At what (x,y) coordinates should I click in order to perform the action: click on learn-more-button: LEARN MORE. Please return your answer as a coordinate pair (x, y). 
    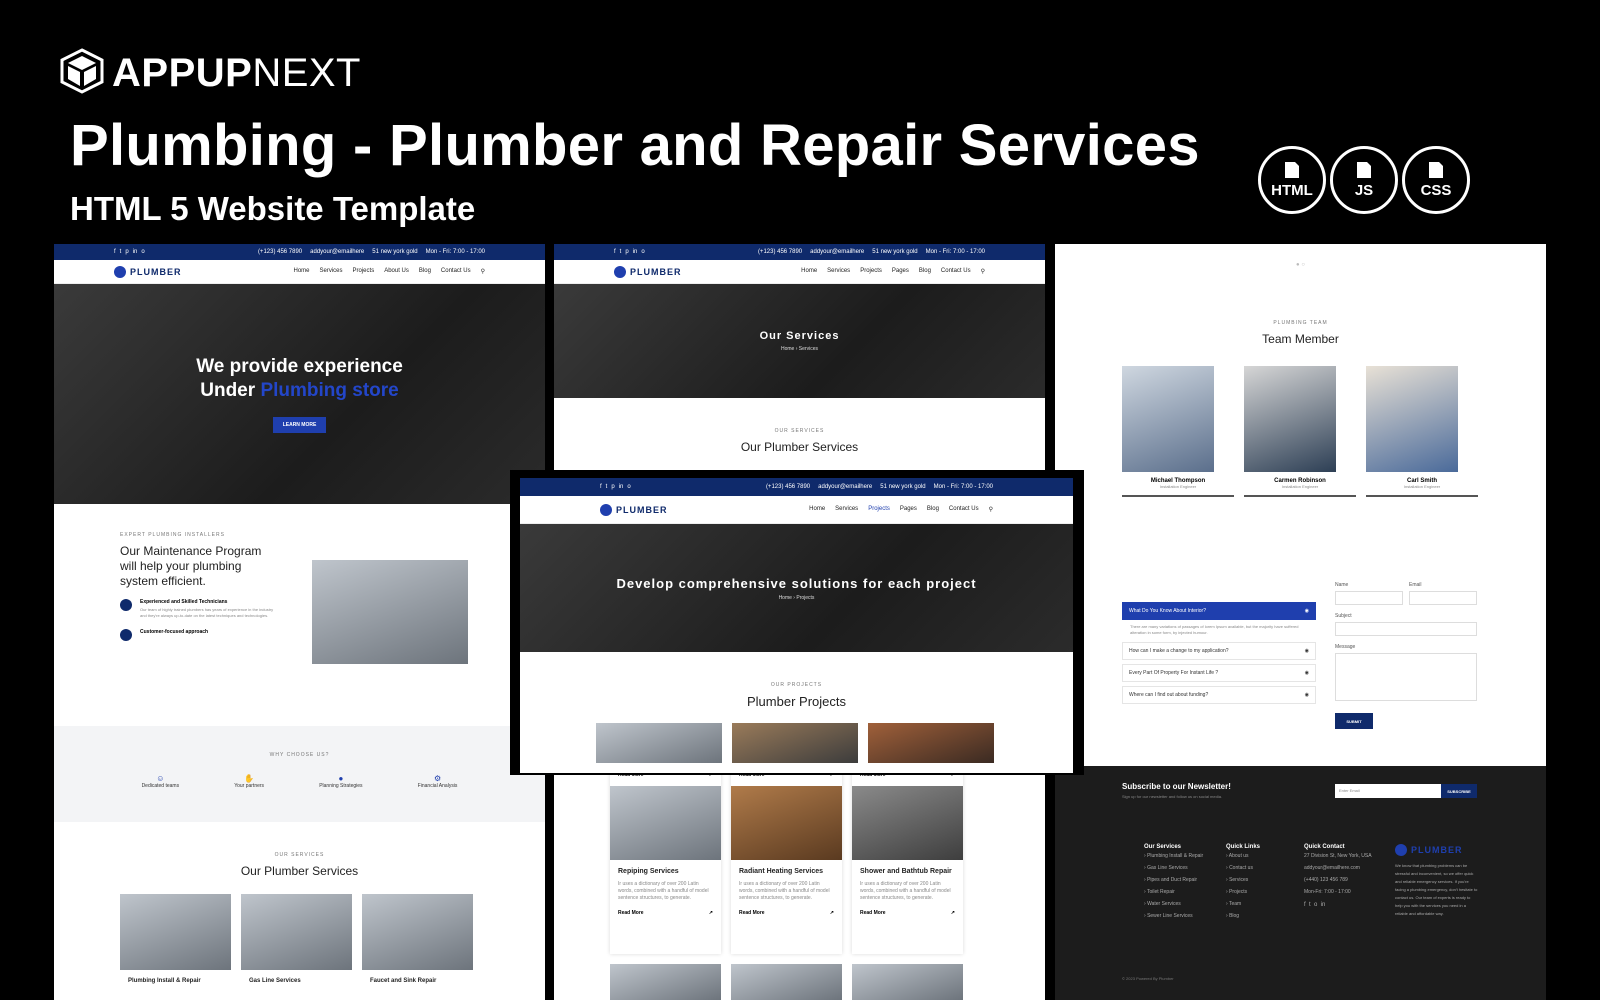
    Looking at the image, I should click on (299, 425).